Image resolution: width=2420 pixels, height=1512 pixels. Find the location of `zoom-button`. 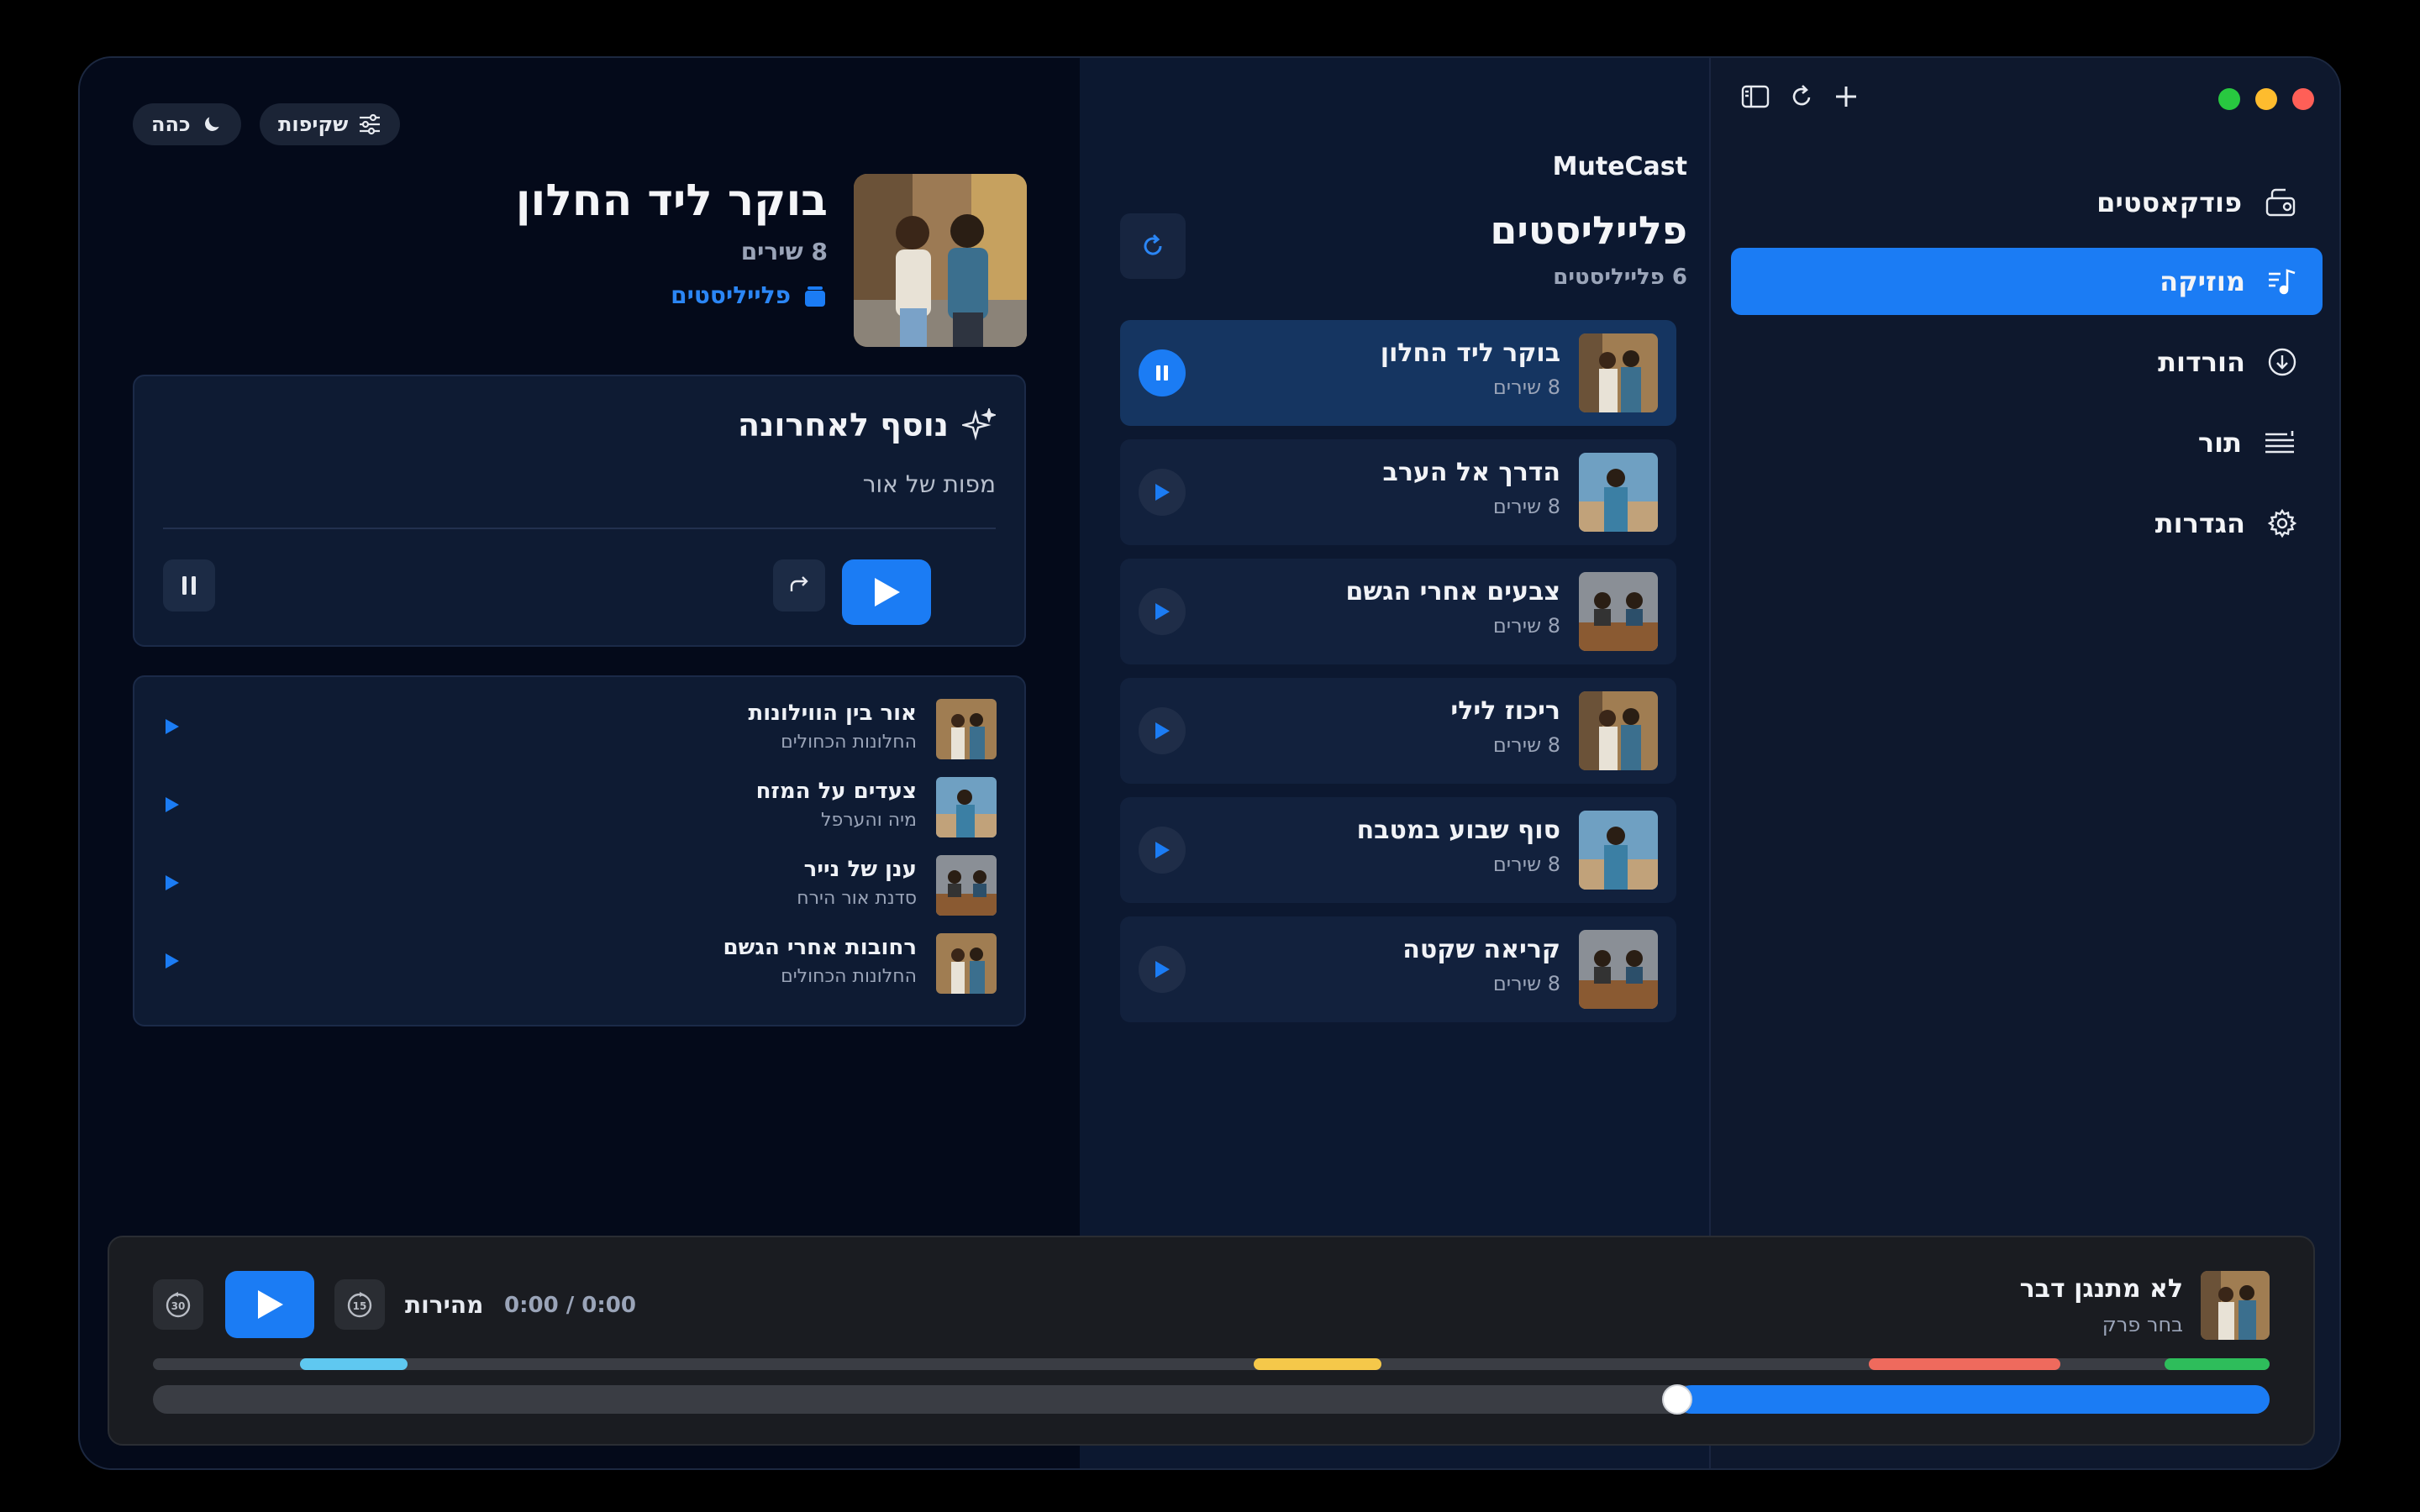

zoom-button is located at coordinates (2266, 99).